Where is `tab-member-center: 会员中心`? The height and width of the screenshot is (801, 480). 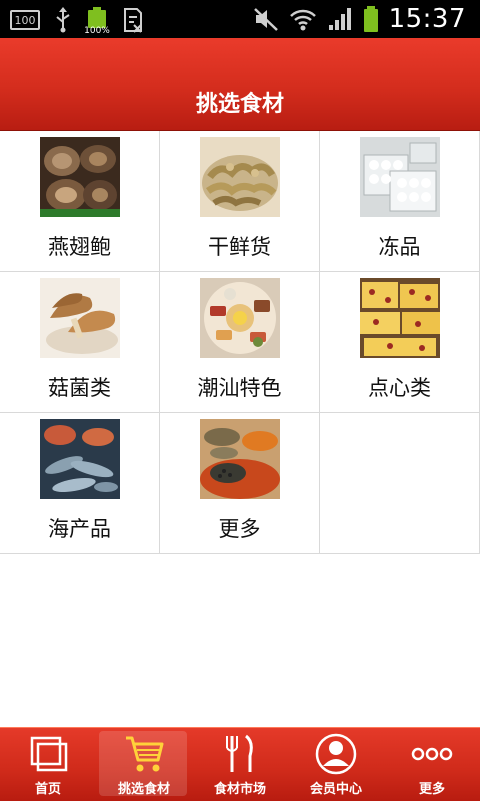
tab-member-center: 会员中心 is located at coordinates (336, 764).